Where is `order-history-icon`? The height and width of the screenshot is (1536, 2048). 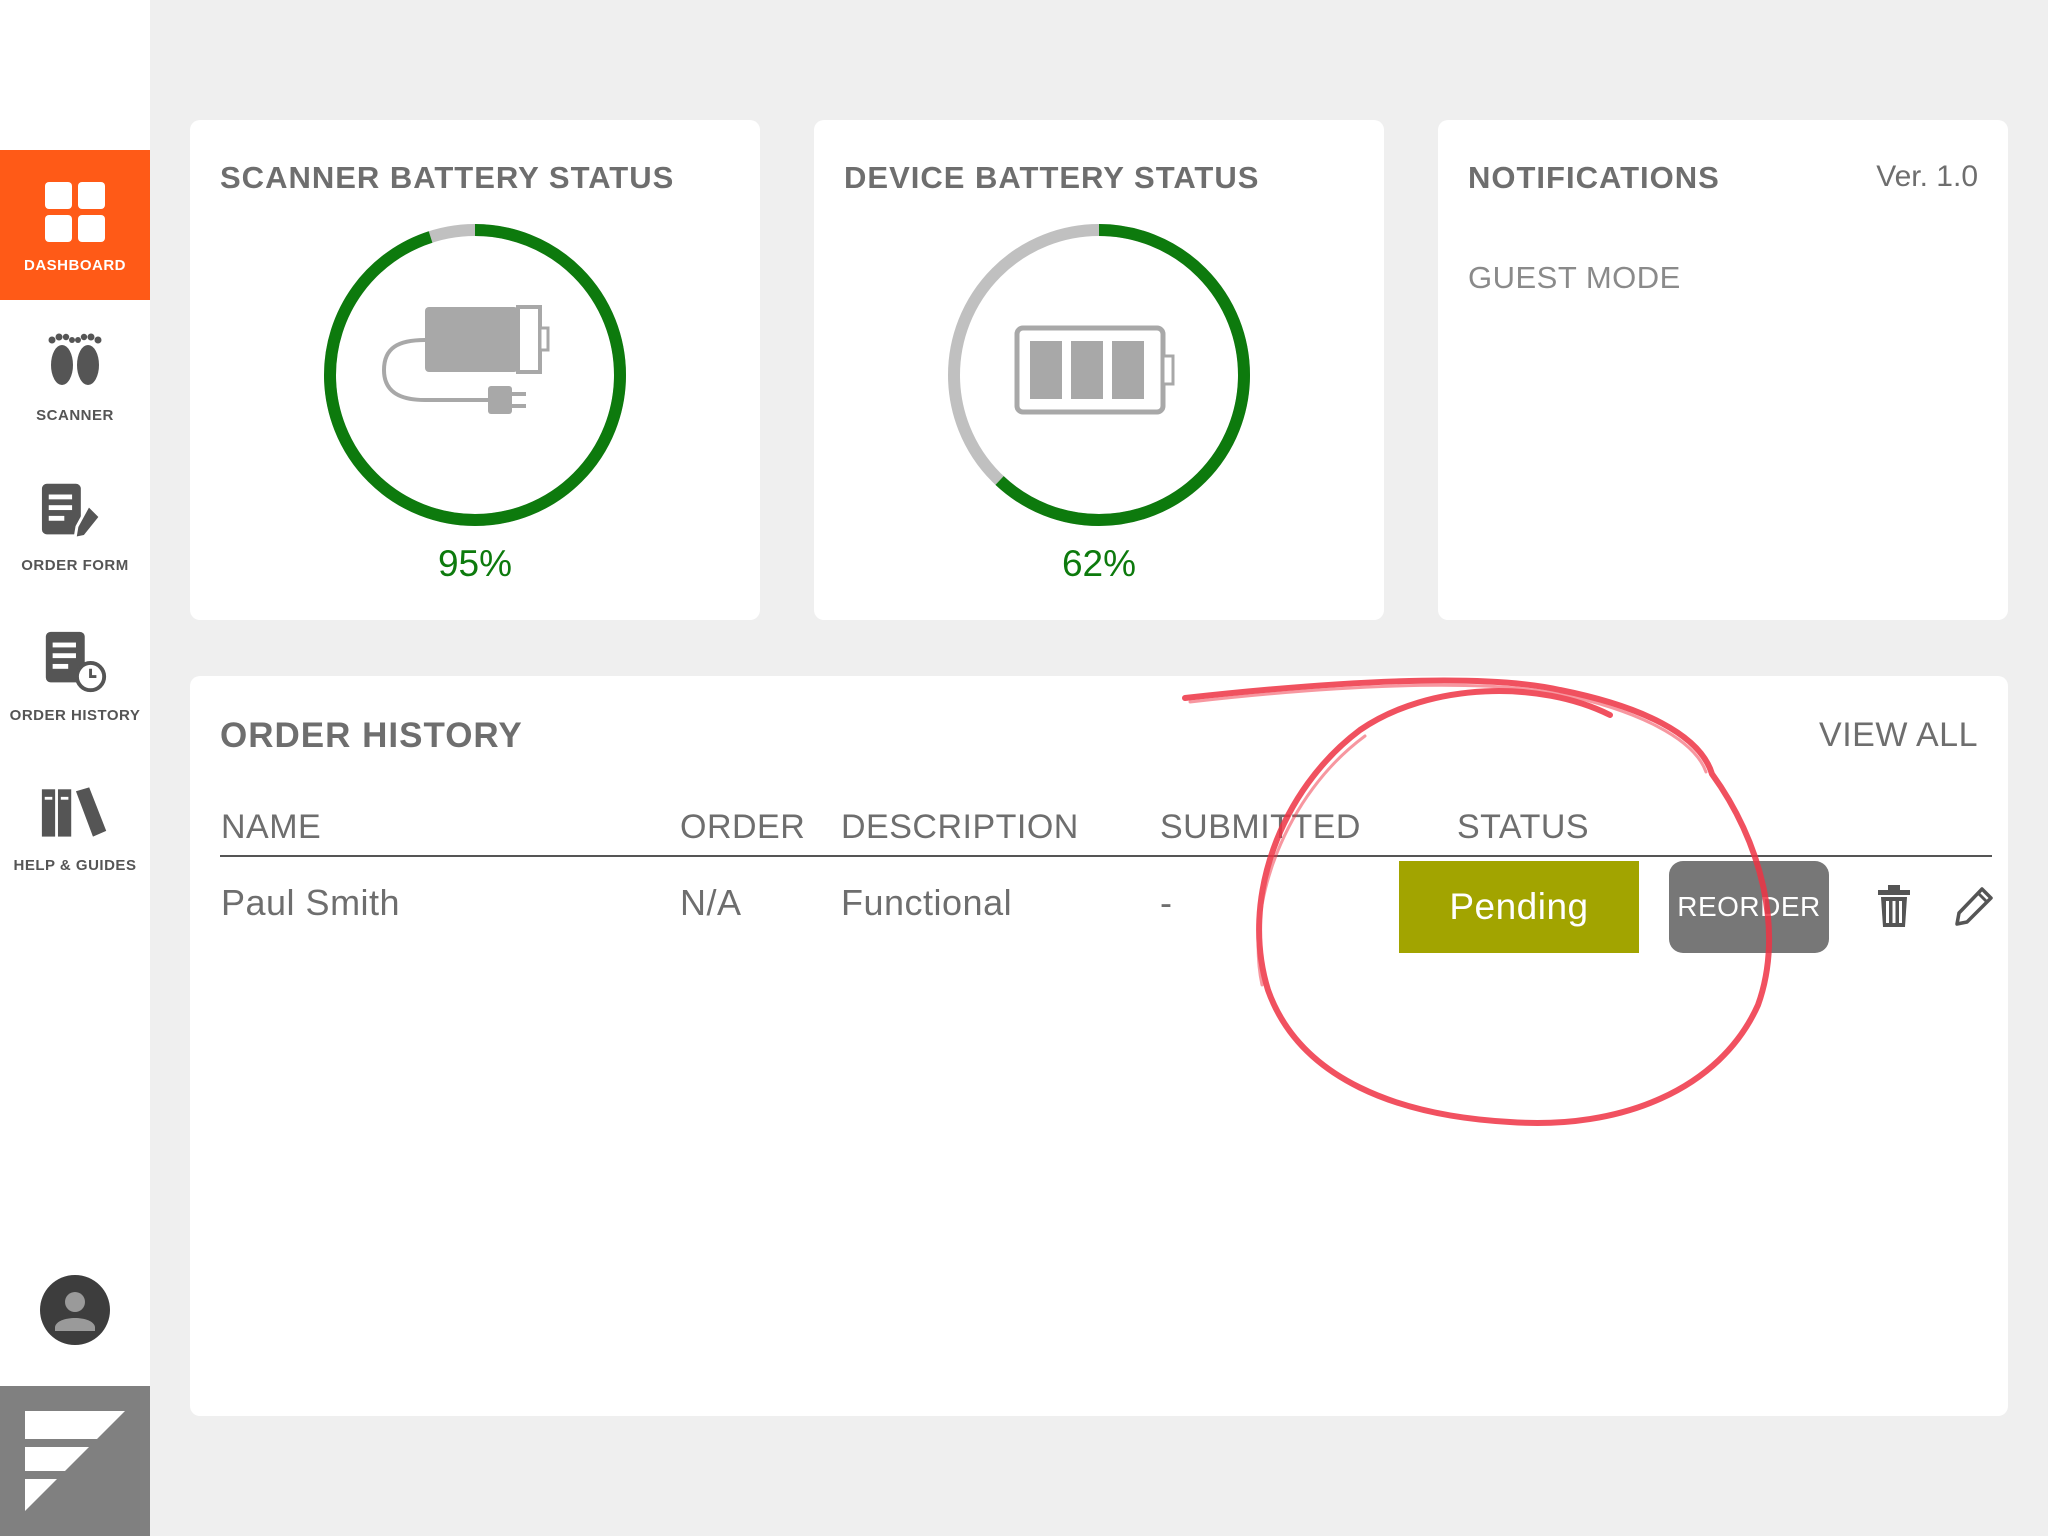 order-history-icon is located at coordinates (75, 662).